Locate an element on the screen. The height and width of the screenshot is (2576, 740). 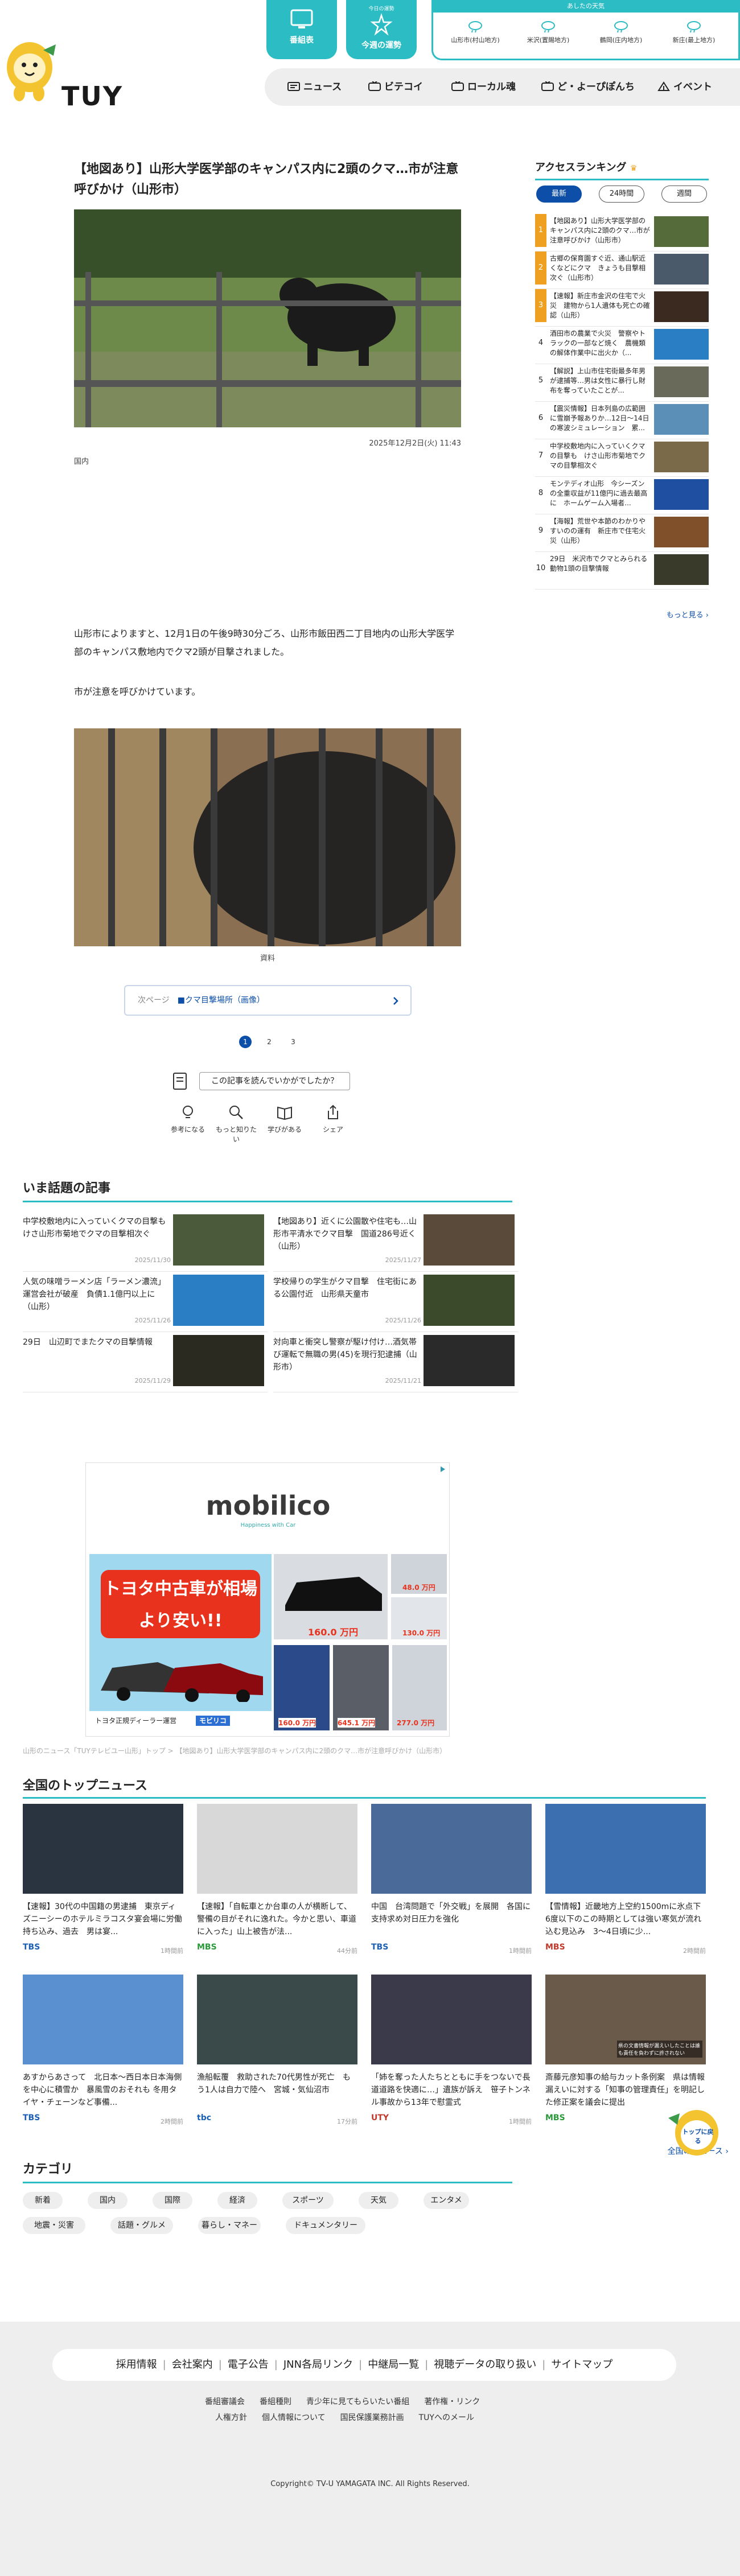
nav-item-bitekoi: ビテコイ is located at coordinates (395, 87).